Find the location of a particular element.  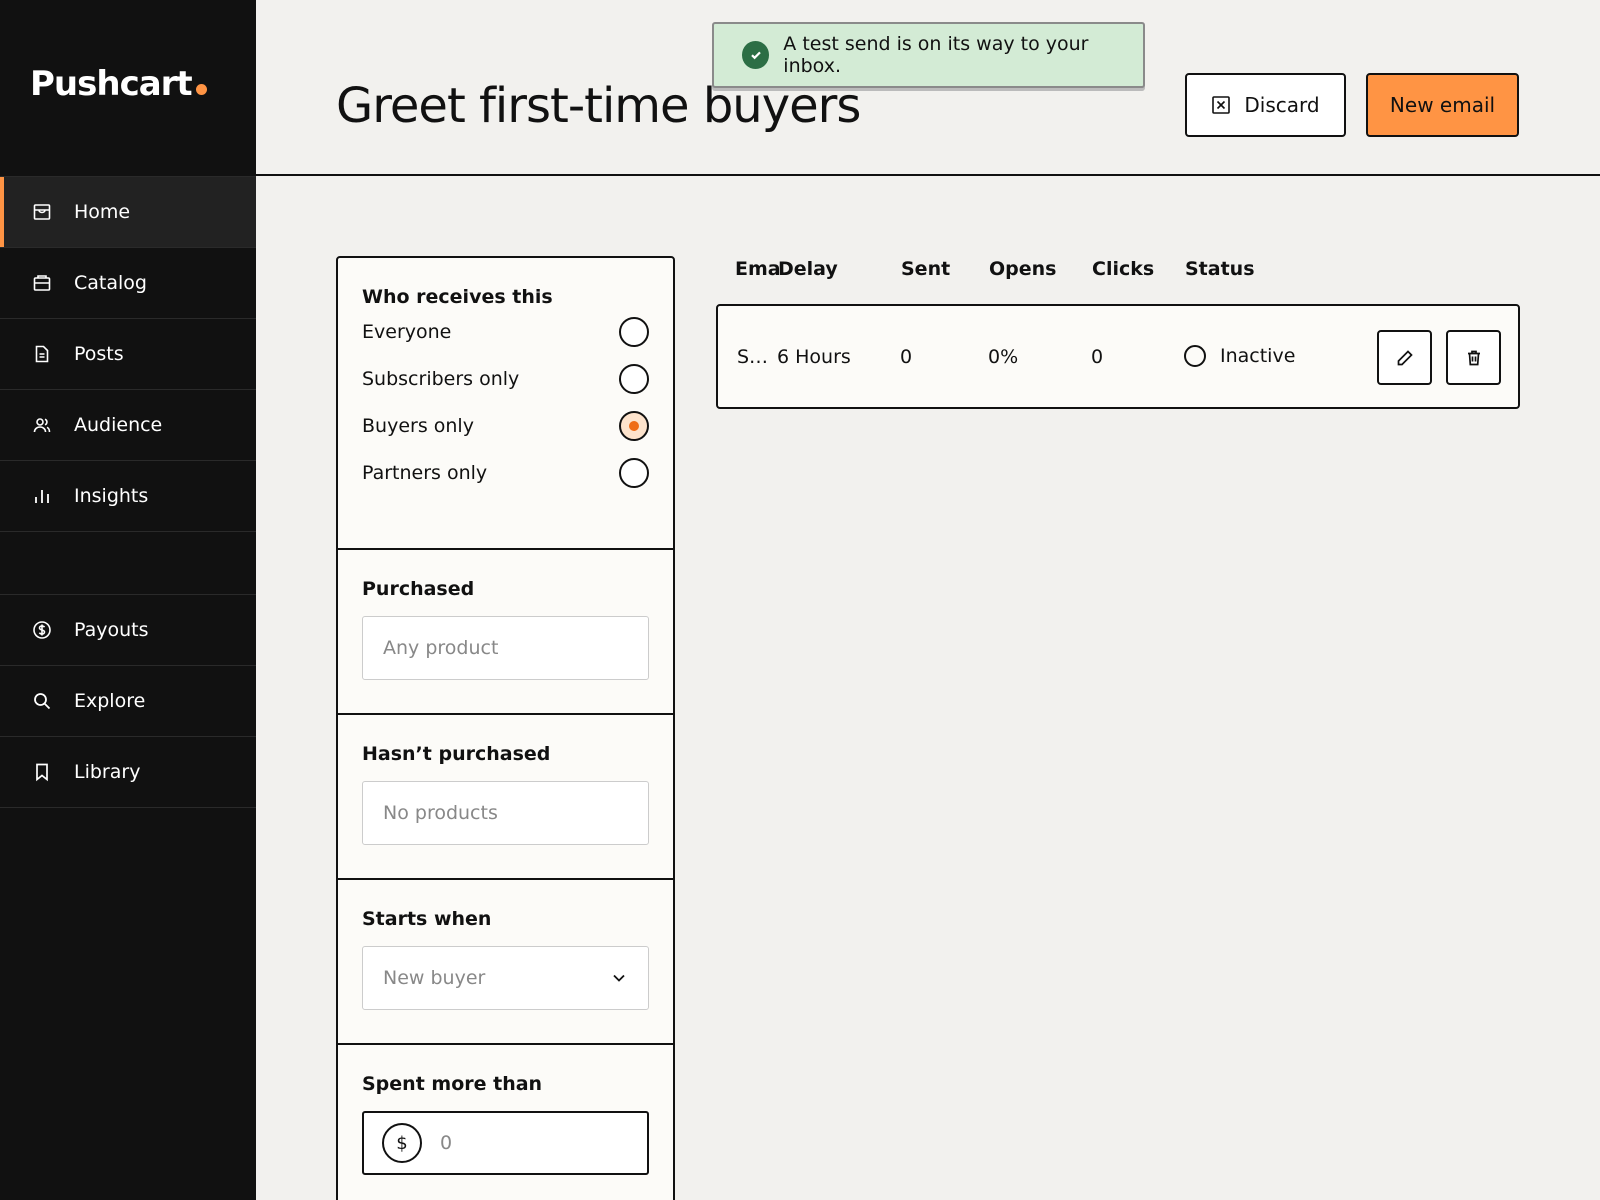

document-icon is located at coordinates (42, 354).